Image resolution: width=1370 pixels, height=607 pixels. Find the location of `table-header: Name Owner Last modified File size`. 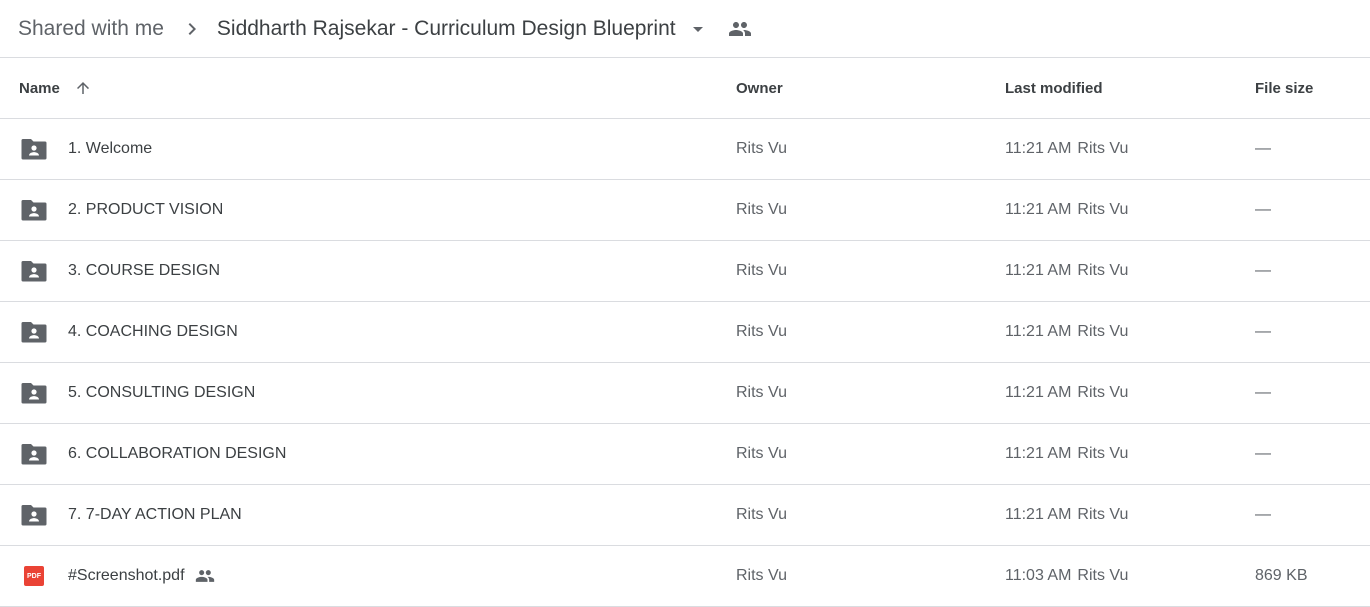

table-header: Name Owner Last modified File size is located at coordinates (685, 88).